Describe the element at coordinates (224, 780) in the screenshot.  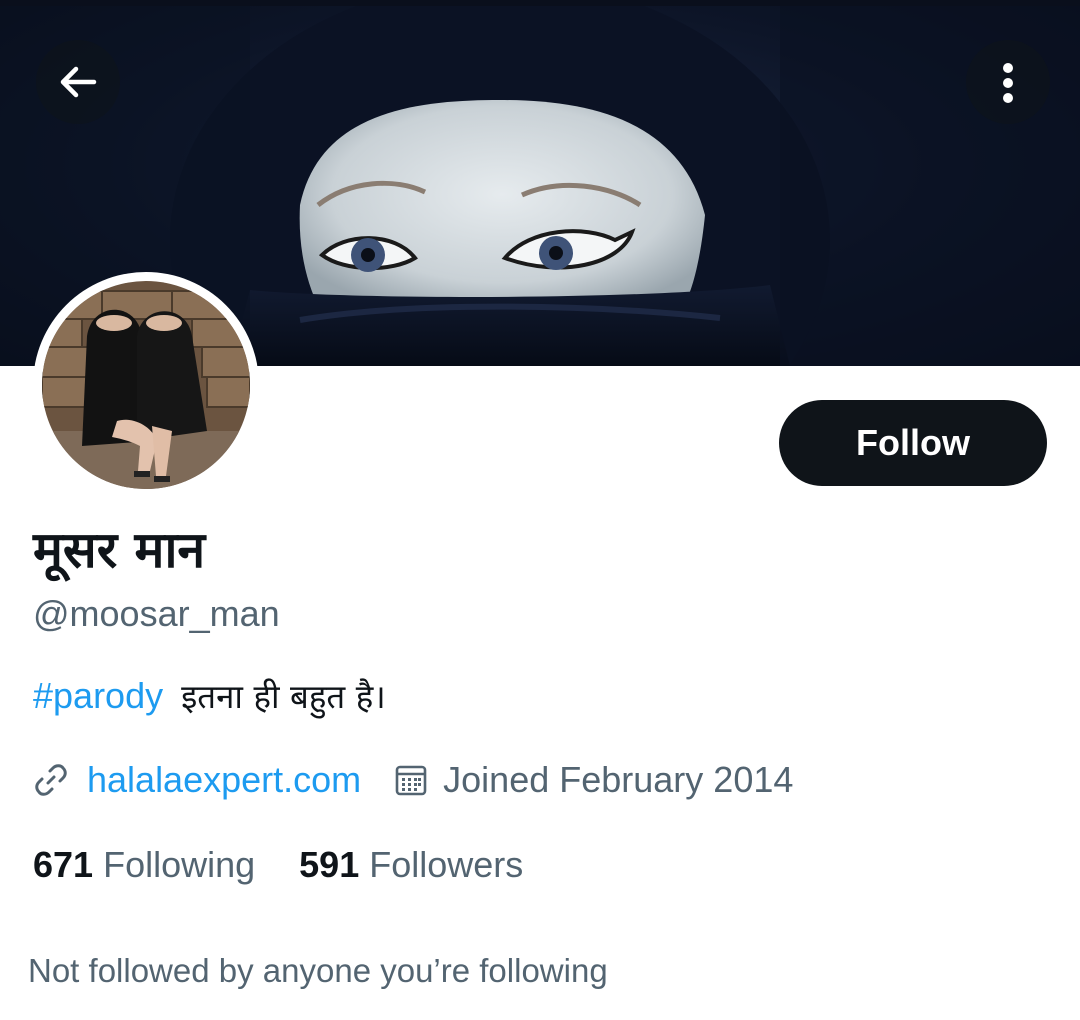
I see `website-link: halalaexpert.com` at that location.